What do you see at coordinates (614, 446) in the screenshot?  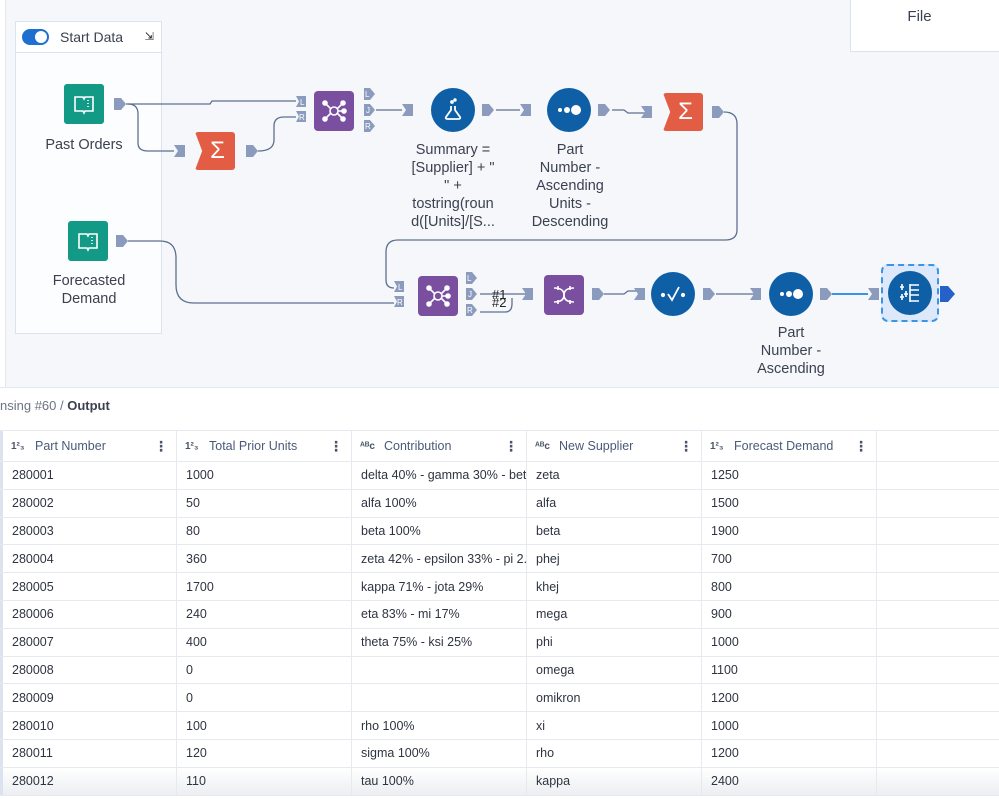 I see `column-header-new-supplier: ᴬᴮc New Supplier ⋮` at bounding box center [614, 446].